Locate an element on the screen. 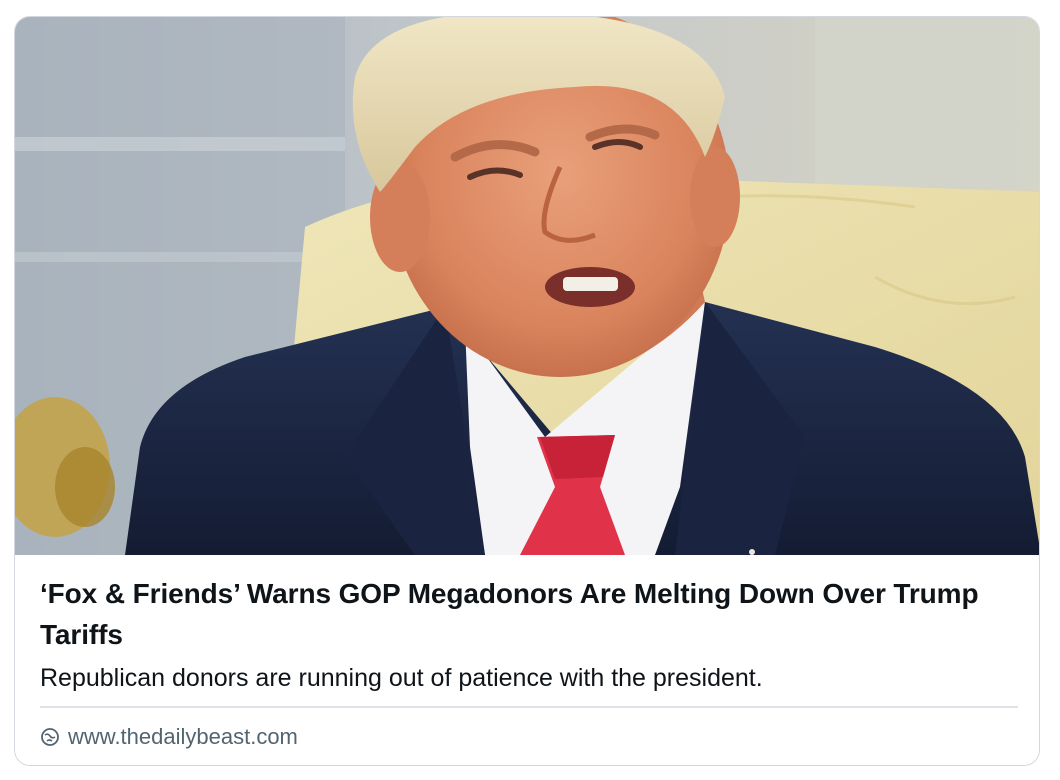 This screenshot has width=1060, height=780. source-domain: www.thedailybeast.com is located at coordinates (169, 737).